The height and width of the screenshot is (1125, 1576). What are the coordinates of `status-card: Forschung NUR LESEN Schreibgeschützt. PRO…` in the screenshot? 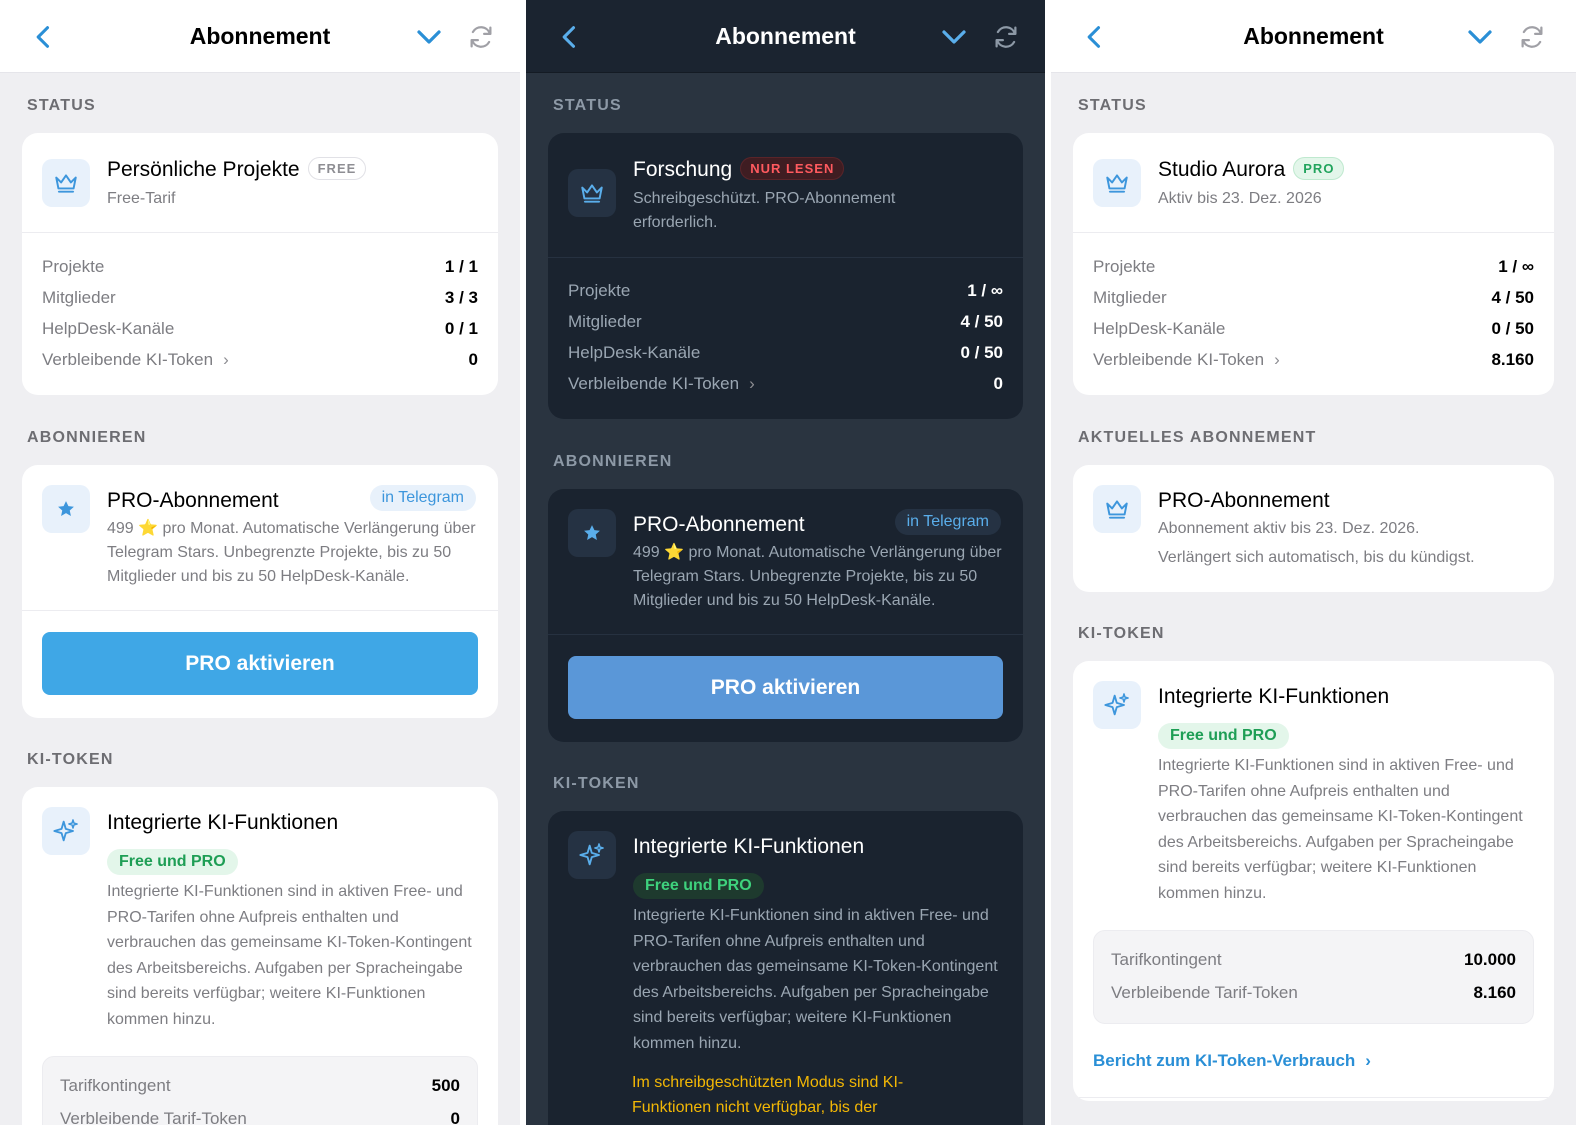 It's located at (785, 276).